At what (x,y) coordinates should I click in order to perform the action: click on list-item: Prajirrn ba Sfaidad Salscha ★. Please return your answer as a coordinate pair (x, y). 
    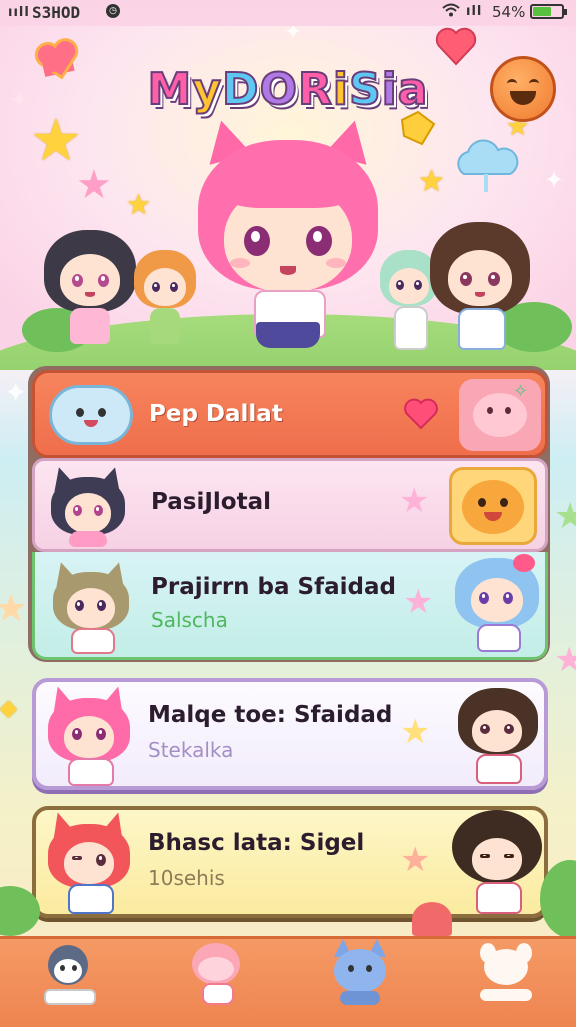
    Looking at the image, I should click on (290, 606).